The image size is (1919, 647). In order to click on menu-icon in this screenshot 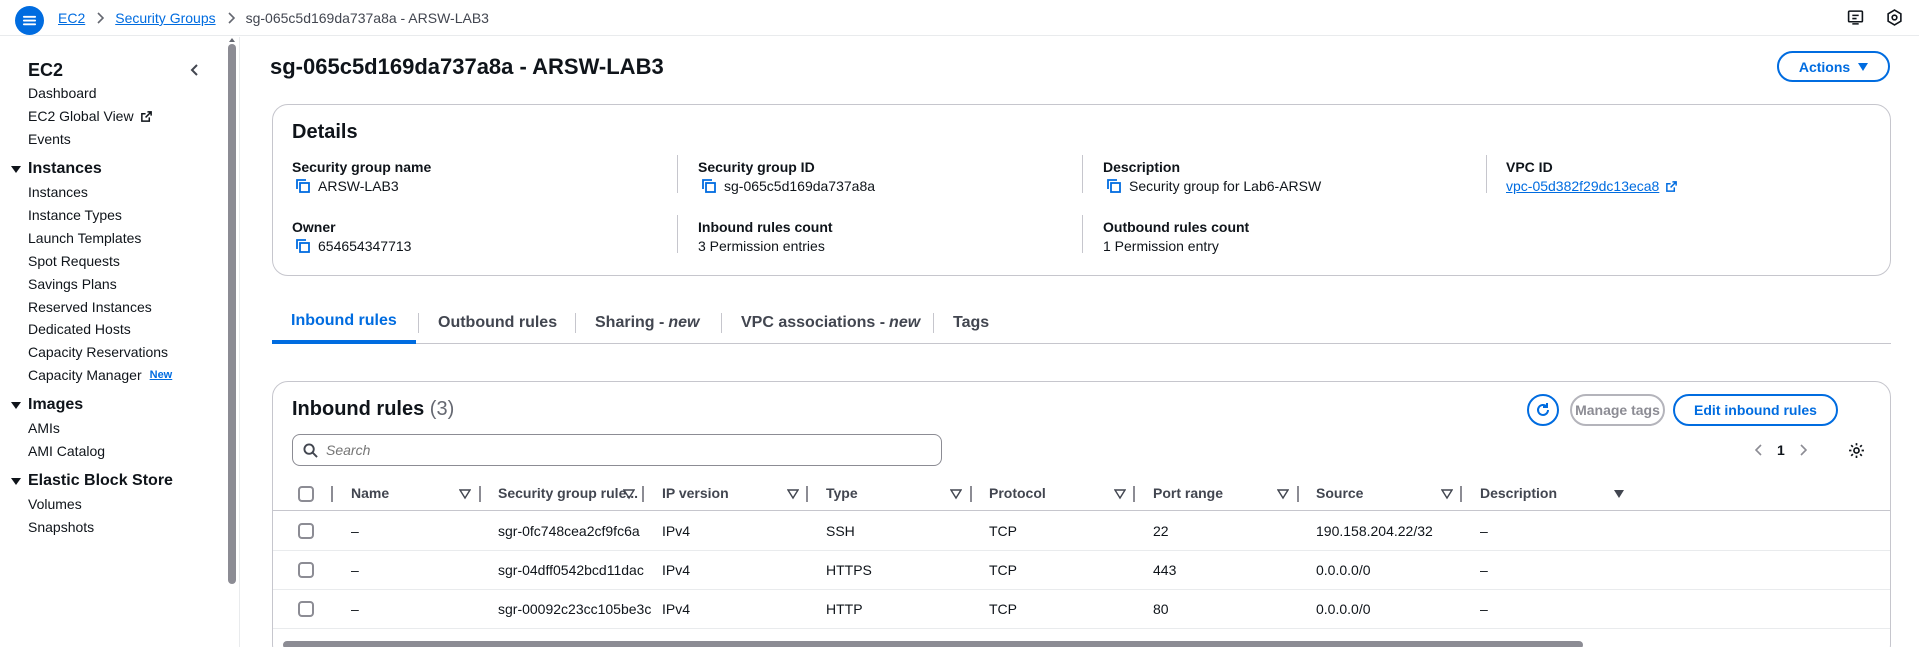, I will do `click(29, 20)`.